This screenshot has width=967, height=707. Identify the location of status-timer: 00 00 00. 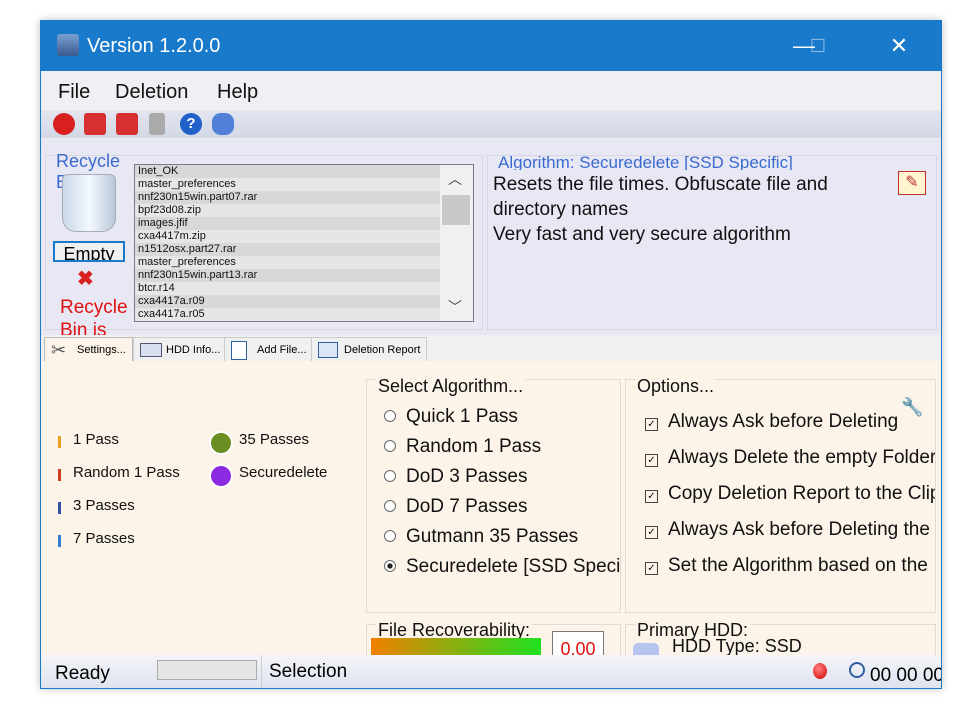
(905, 675).